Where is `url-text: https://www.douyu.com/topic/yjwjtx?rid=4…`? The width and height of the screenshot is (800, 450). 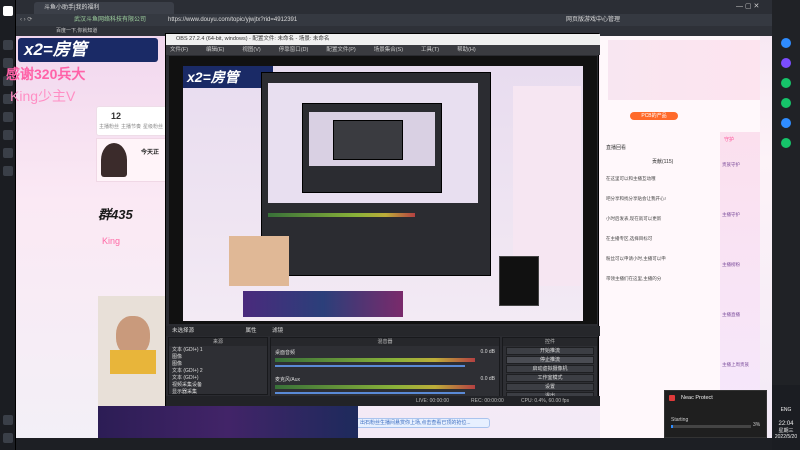 url-text: https://www.douyu.com/topic/yjwjtx?rid=4… is located at coordinates (232, 20).